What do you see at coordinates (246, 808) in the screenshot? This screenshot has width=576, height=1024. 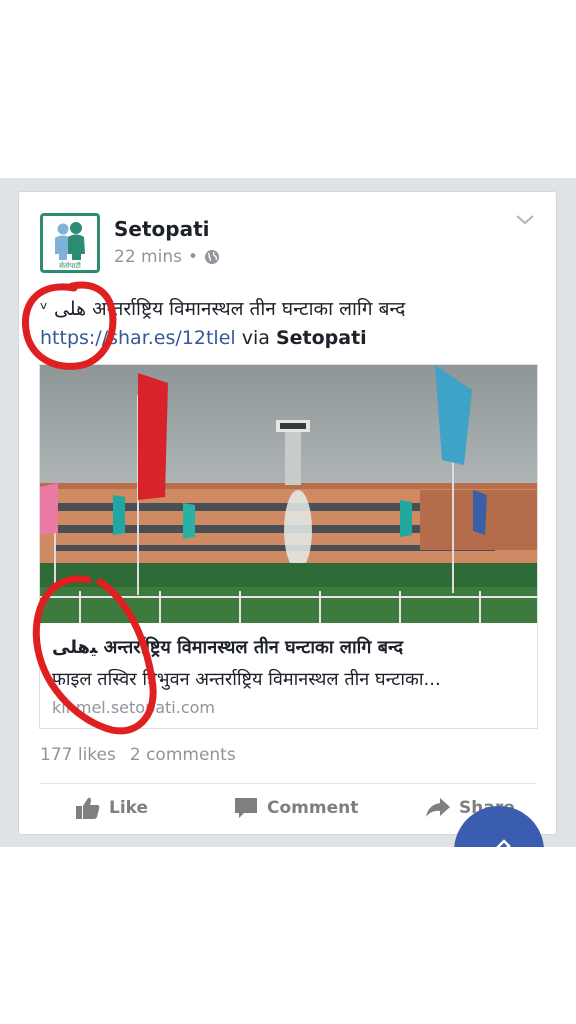 I see `comment-bubble-icon` at bounding box center [246, 808].